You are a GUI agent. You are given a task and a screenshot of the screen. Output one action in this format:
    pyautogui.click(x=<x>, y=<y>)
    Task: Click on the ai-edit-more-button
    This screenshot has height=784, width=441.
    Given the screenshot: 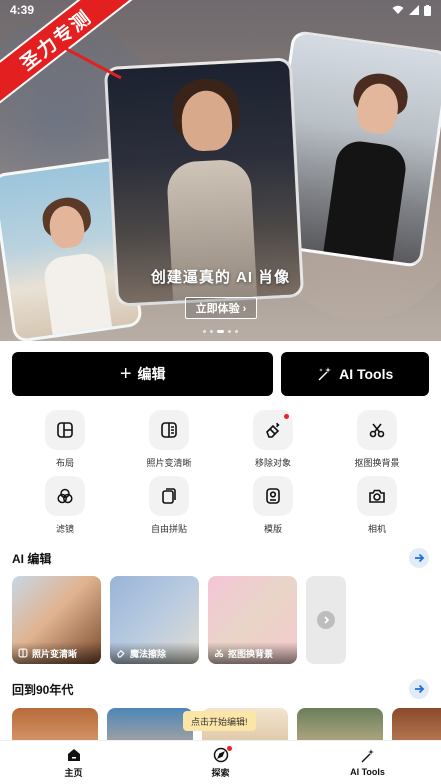 What is the action you would take?
    pyautogui.click(x=419, y=558)
    